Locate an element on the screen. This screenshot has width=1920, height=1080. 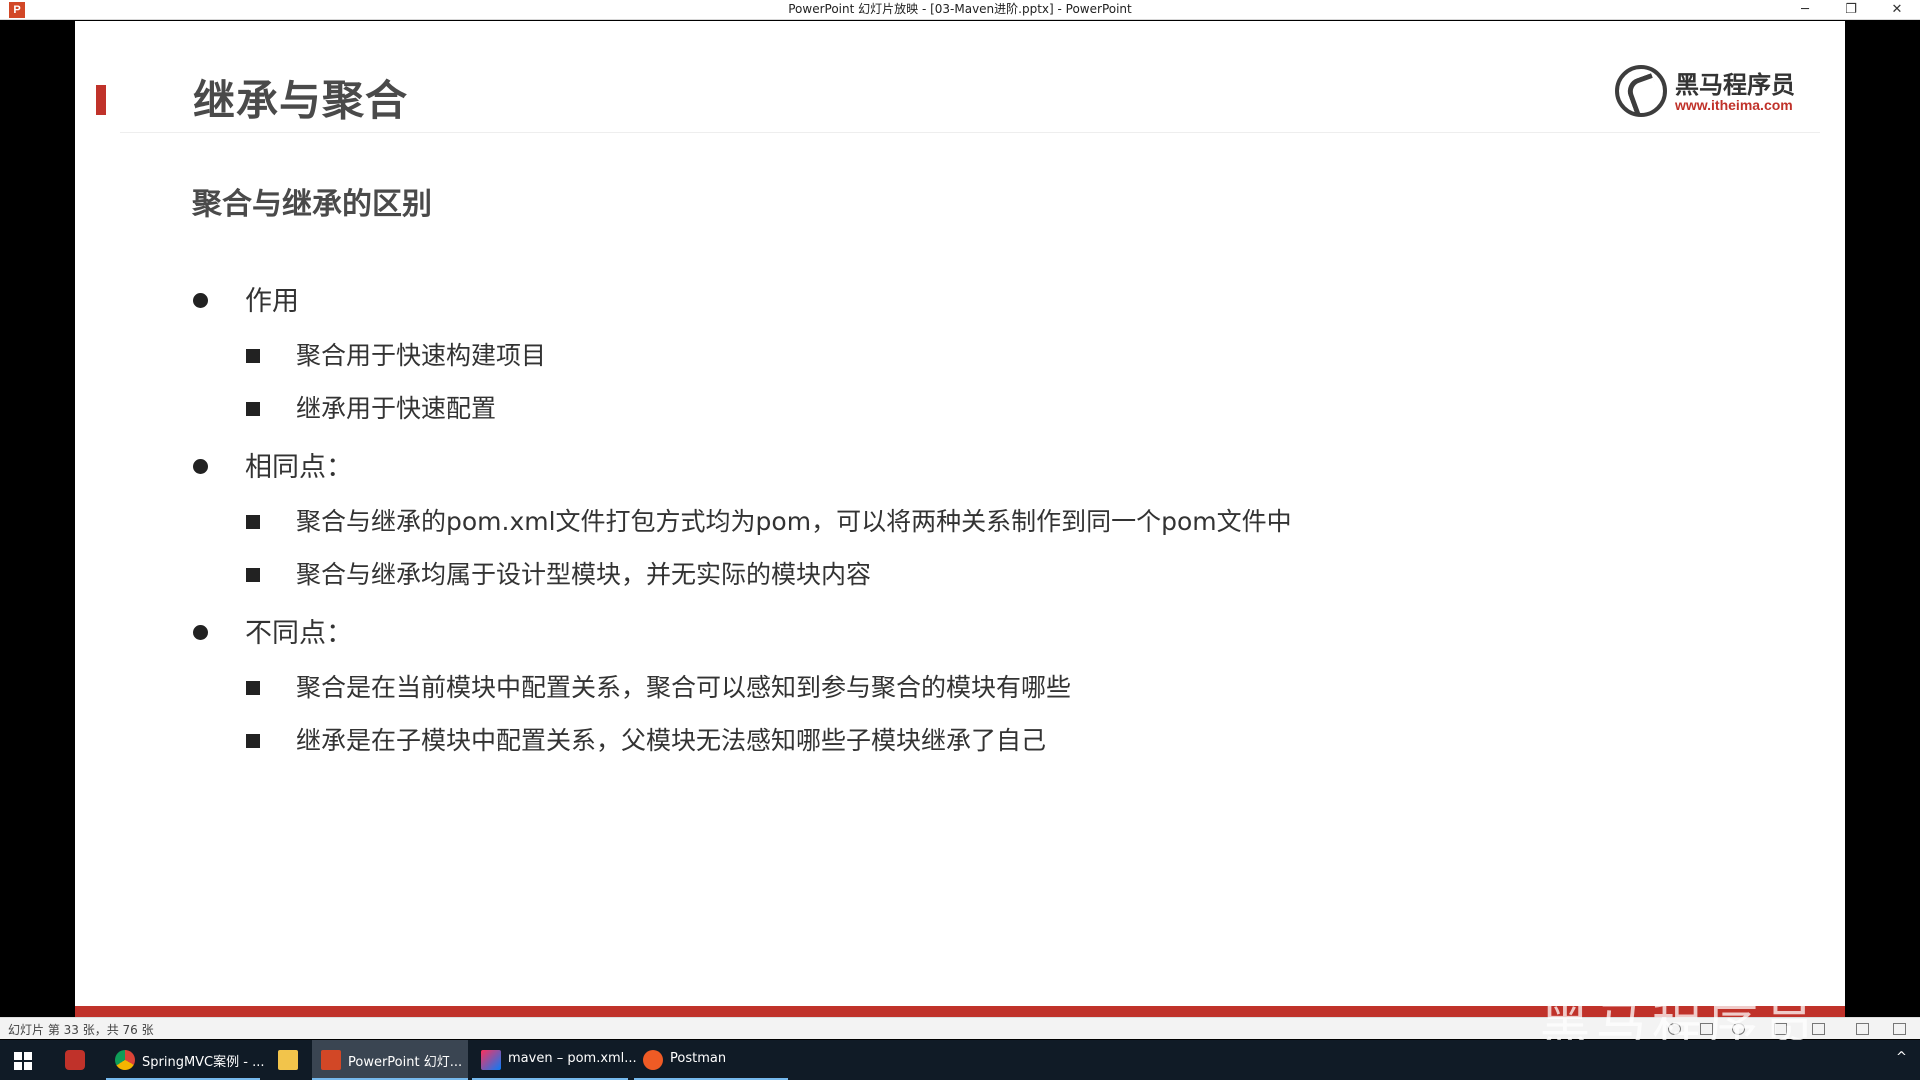
intellij-icon is located at coordinates (491, 1060).